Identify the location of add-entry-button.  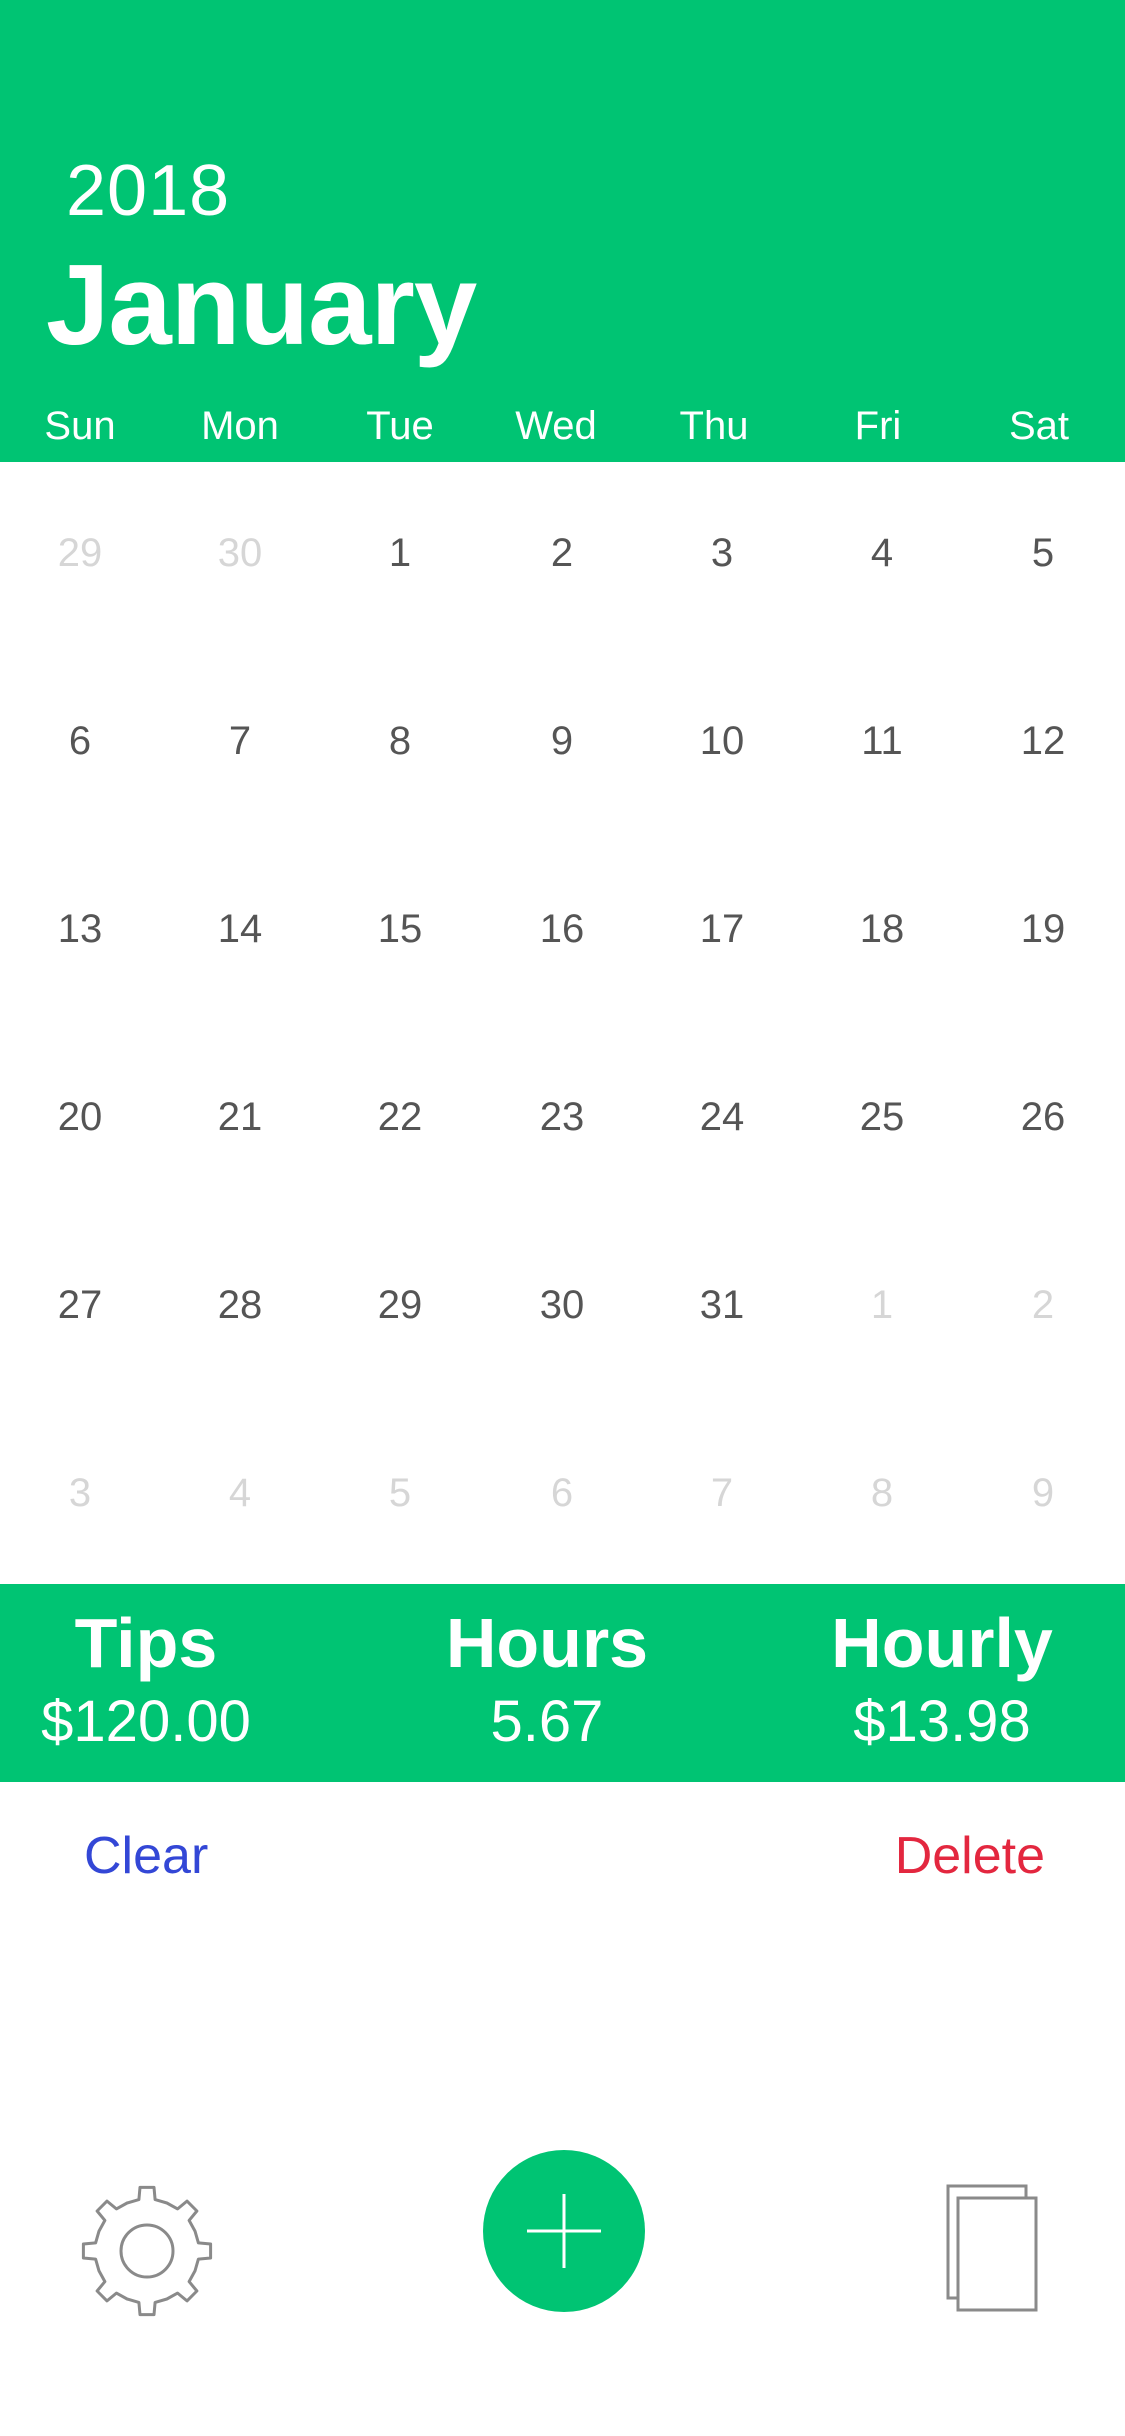
(564, 2231).